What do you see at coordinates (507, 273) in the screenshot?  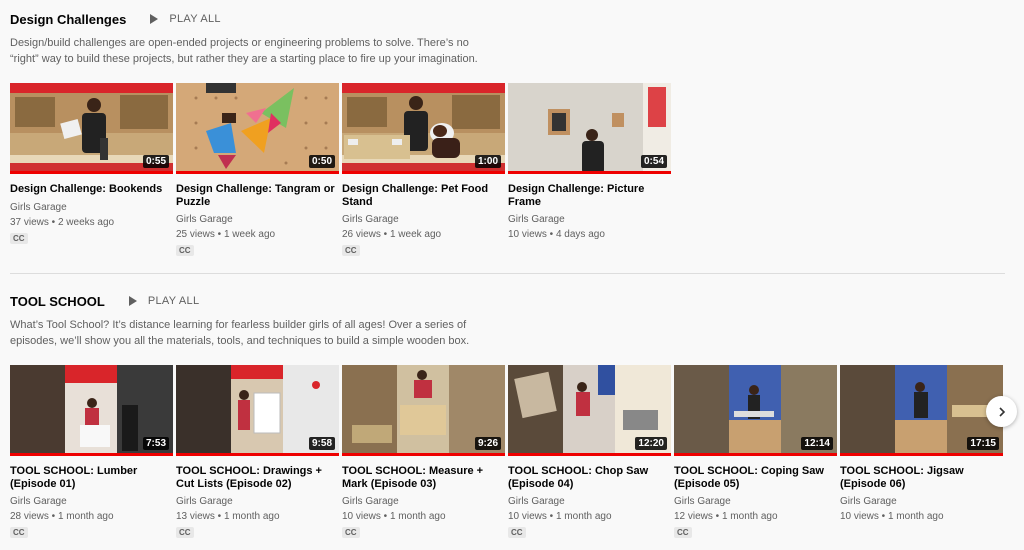 I see `section-divider` at bounding box center [507, 273].